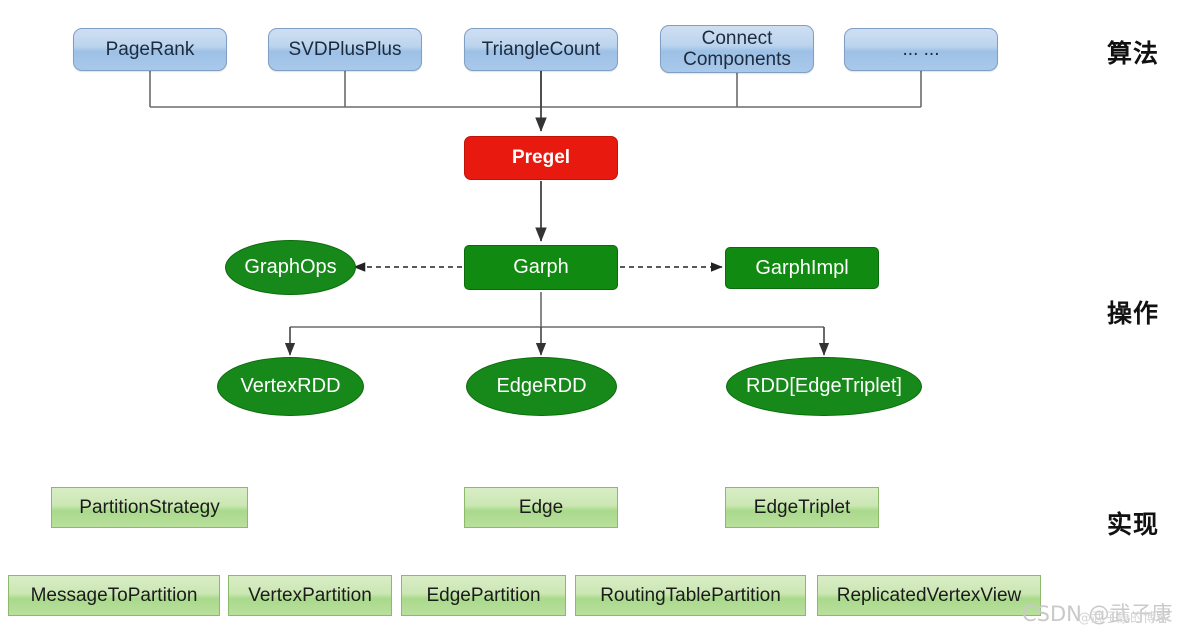 This screenshot has width=1184, height=635. Describe the element at coordinates (541, 49) in the screenshot. I see `algorithm-node-trianglecount: TriangleCount` at that location.